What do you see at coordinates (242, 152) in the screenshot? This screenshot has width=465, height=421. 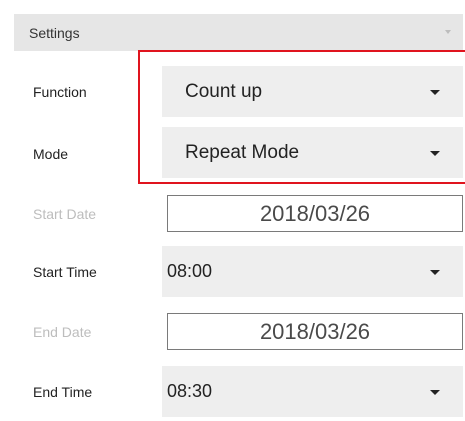 I see `mode-value: Repeat Mode` at bounding box center [242, 152].